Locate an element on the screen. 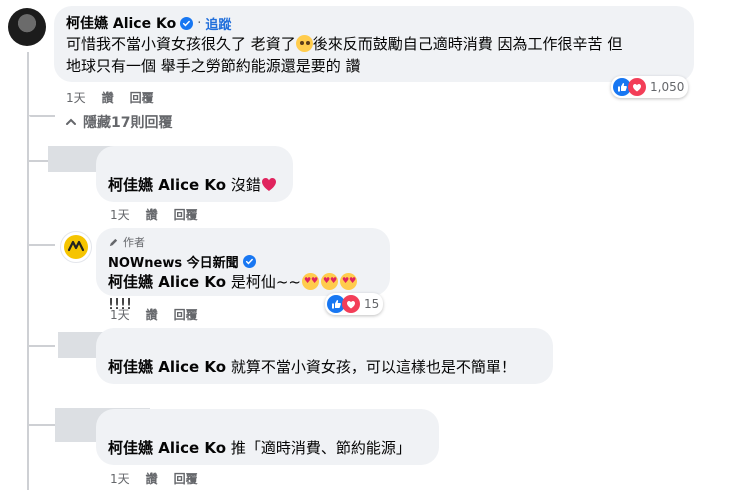  avatar is located at coordinates (27, 27).